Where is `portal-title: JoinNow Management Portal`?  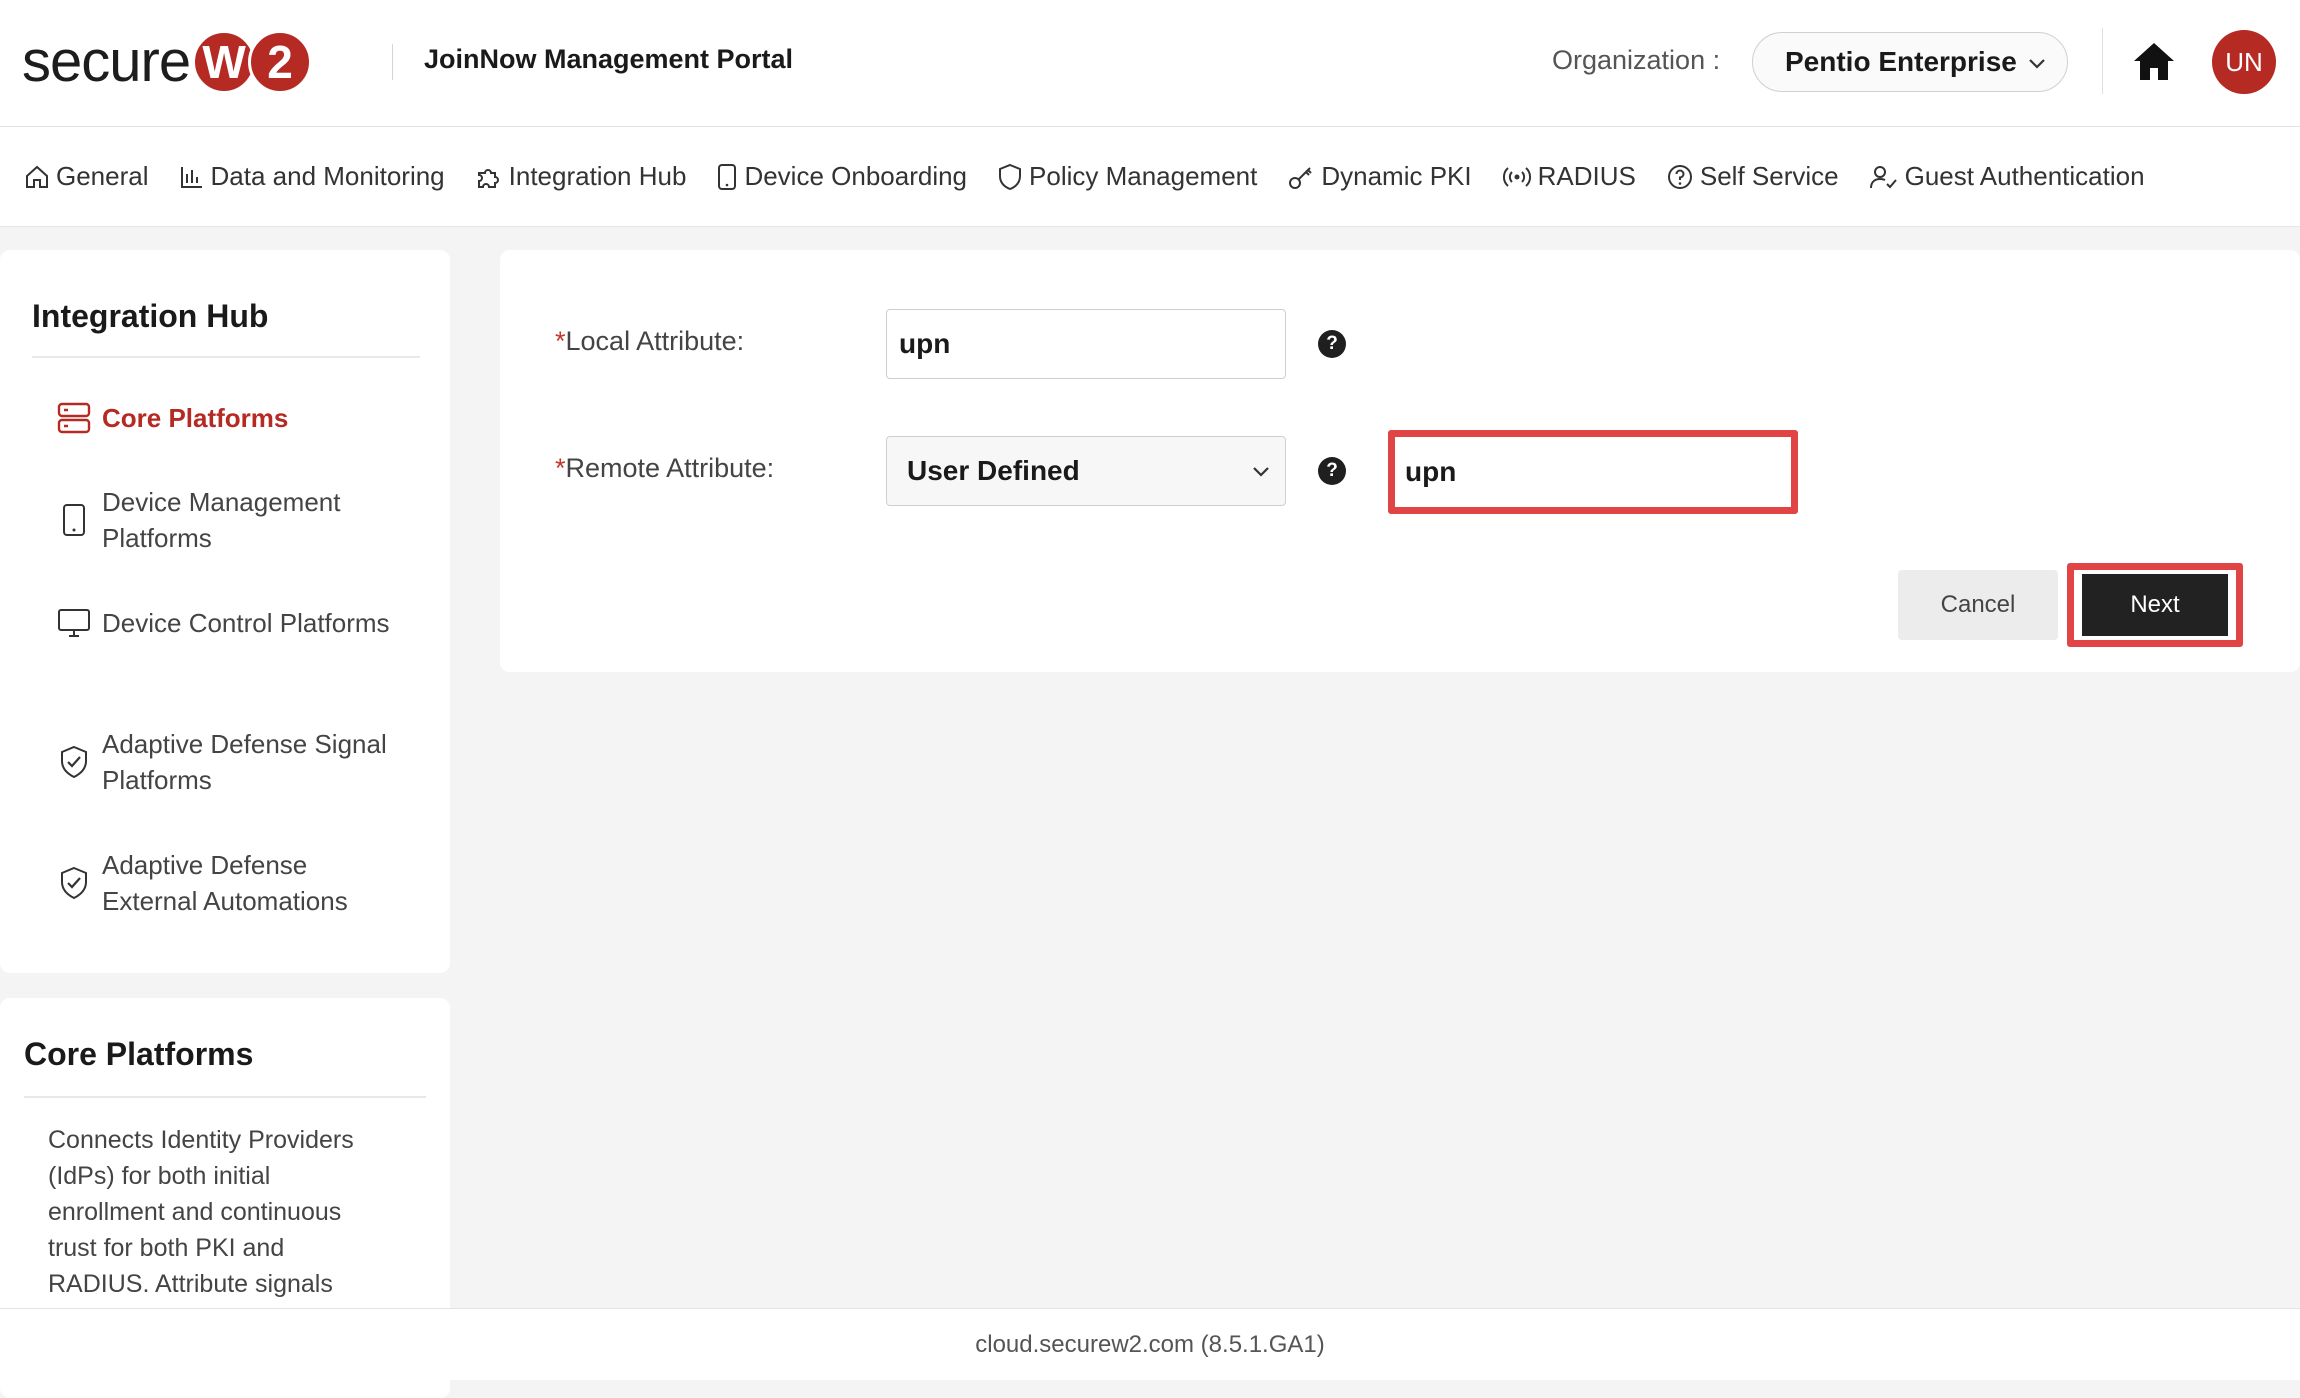 portal-title: JoinNow Management Portal is located at coordinates (609, 59).